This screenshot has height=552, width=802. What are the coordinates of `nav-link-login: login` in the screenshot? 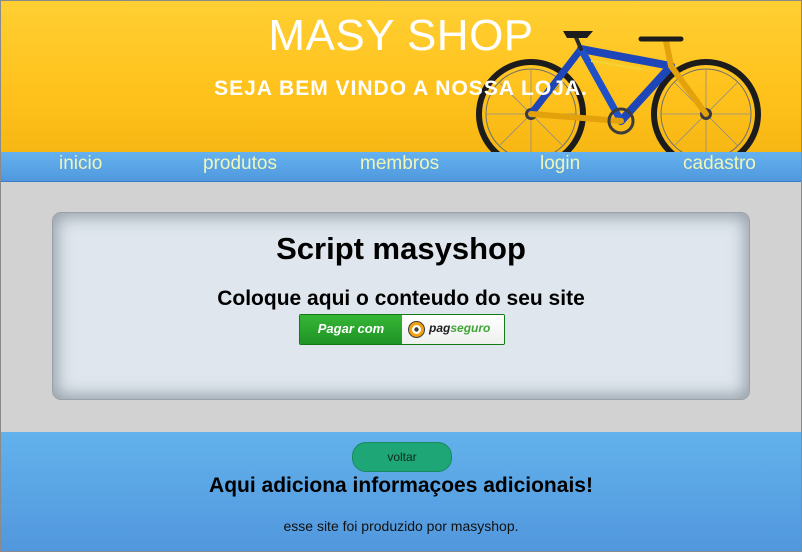 It's located at (560, 166).